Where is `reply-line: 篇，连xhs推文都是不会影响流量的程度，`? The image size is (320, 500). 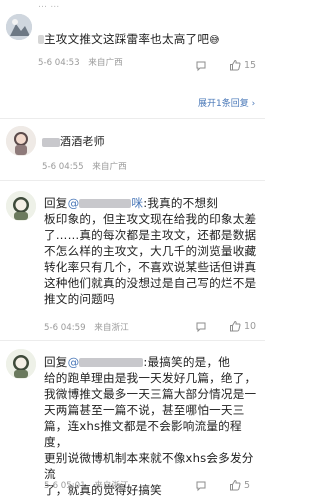 reply-line: 篇，连xhs推文都是不会影响流量的程度， is located at coordinates (143, 434).